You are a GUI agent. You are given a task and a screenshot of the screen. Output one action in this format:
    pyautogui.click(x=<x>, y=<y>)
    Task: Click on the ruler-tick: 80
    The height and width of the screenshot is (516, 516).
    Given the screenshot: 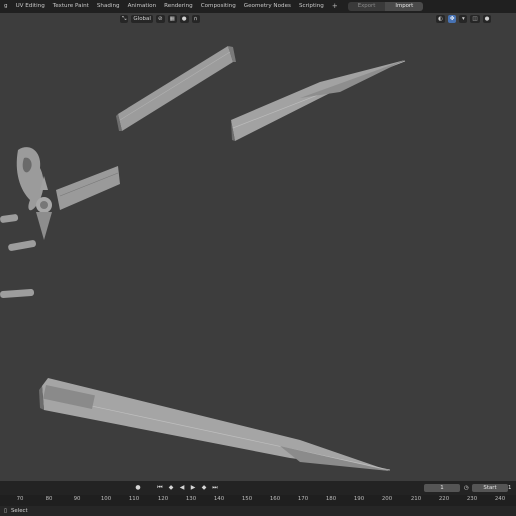 What is the action you would take?
    pyautogui.click(x=49, y=499)
    